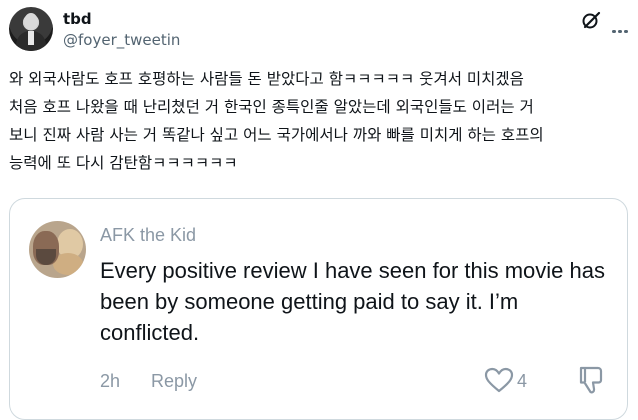 The height and width of the screenshot is (420, 638). I want to click on reply-button: Reply, so click(174, 381).